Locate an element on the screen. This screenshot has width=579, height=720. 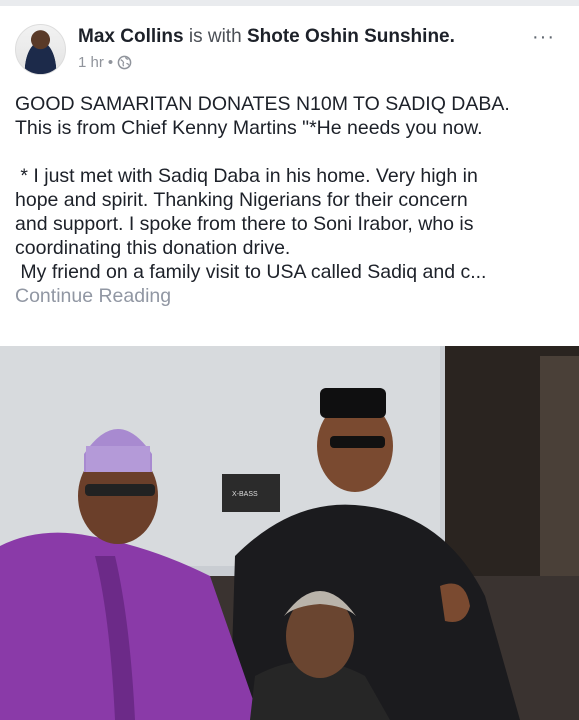
post-time: 1 hr is located at coordinates (91, 62).